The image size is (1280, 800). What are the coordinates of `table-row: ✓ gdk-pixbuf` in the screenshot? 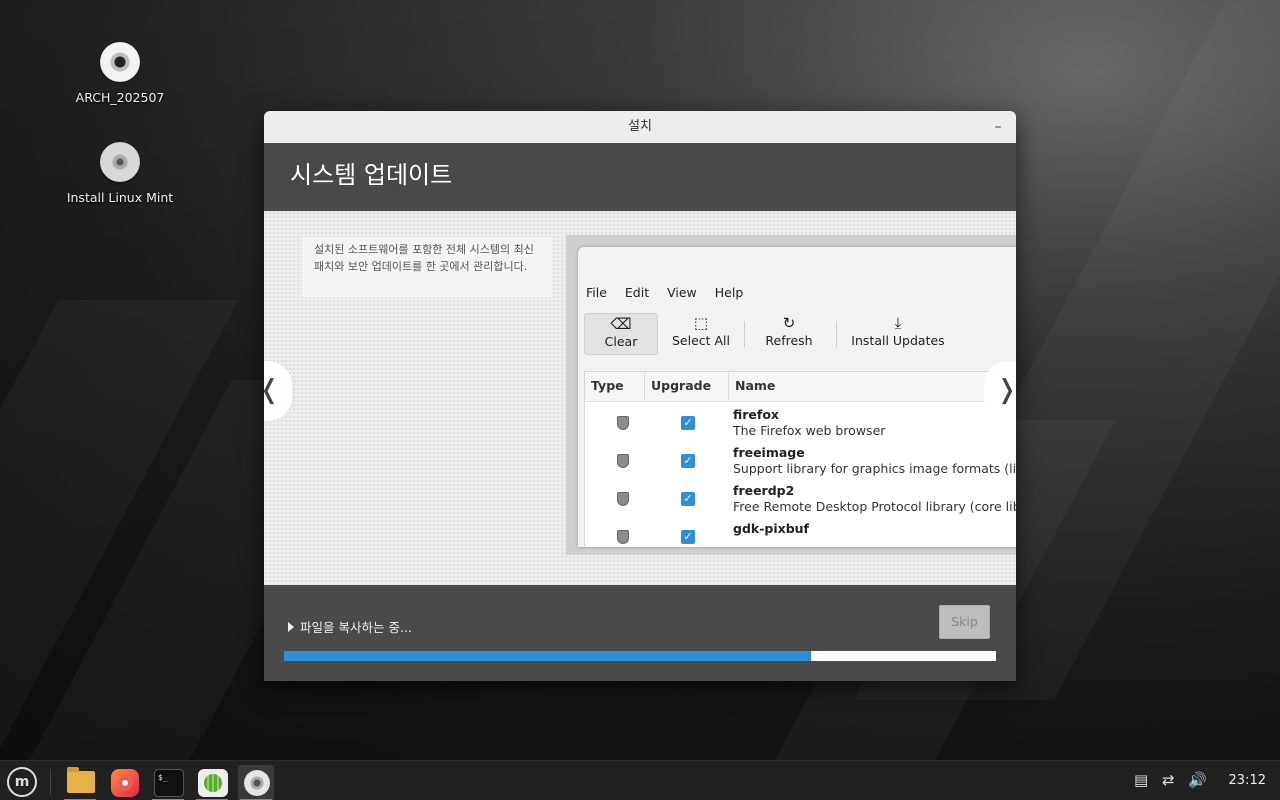 It's located at (800, 531).